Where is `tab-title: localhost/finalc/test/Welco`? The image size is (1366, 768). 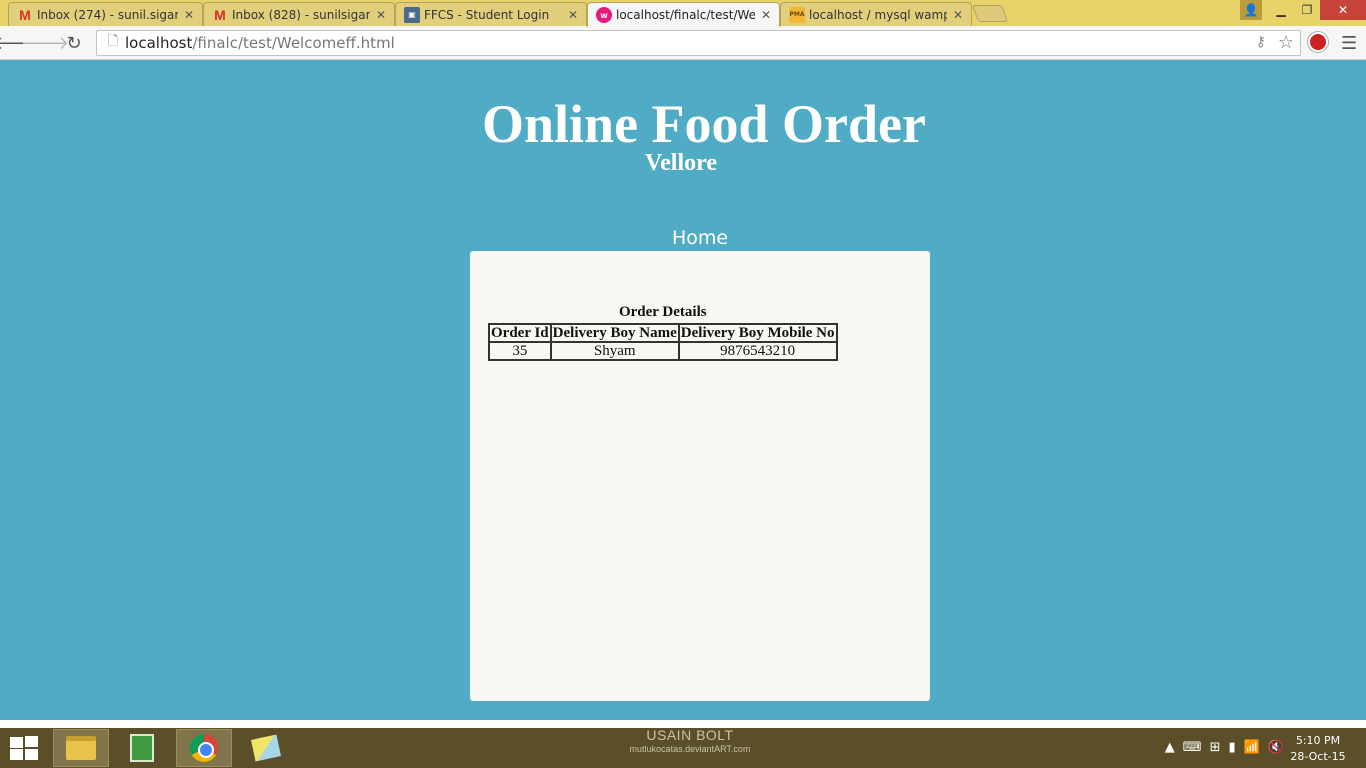
tab-title: localhost/finalc/test/Welco is located at coordinates (685, 15).